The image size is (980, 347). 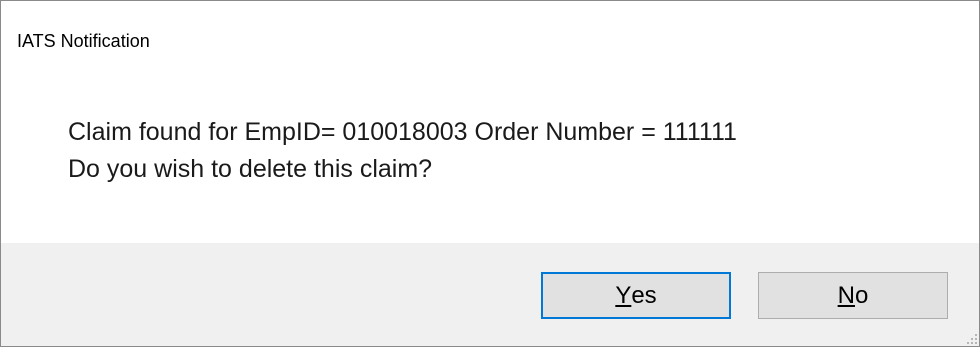 What do you see at coordinates (644, 295) in the screenshot?
I see `yes-button-label: es` at bounding box center [644, 295].